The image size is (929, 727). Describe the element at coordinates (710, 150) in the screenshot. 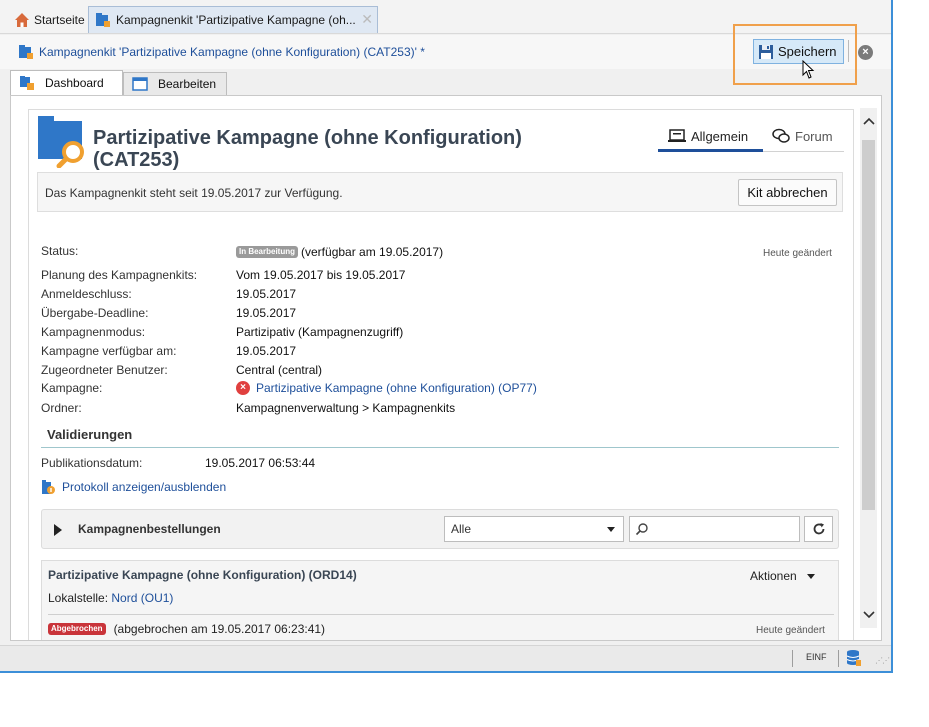

I see `active-tab-indicator` at that location.